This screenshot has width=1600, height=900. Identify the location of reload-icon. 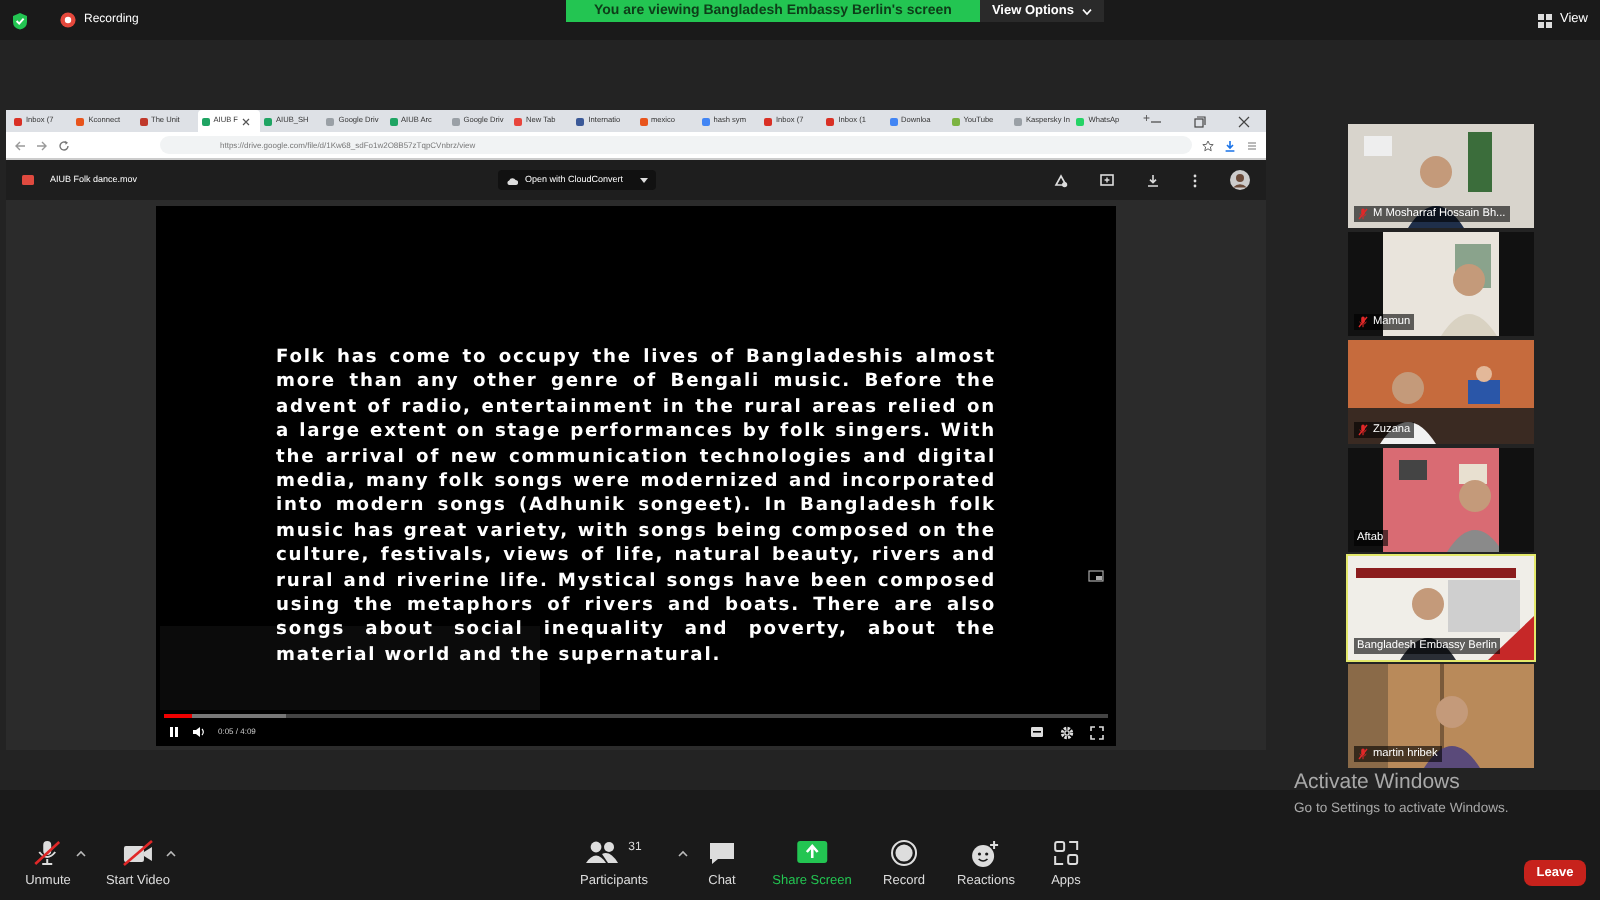
(64, 145).